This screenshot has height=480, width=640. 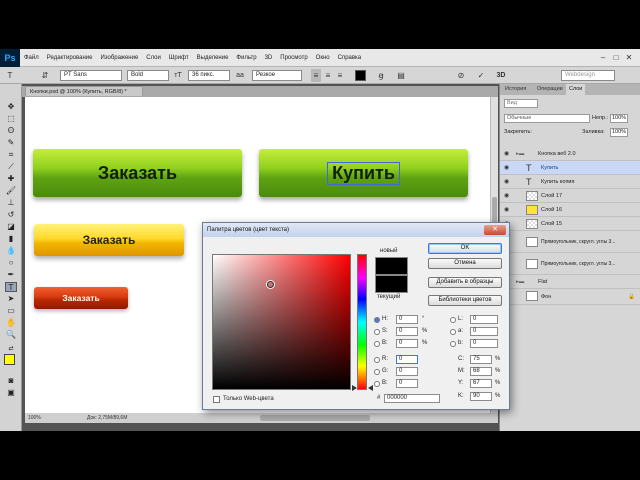 I want to click on yellow-field: 67, so click(x=481, y=383).